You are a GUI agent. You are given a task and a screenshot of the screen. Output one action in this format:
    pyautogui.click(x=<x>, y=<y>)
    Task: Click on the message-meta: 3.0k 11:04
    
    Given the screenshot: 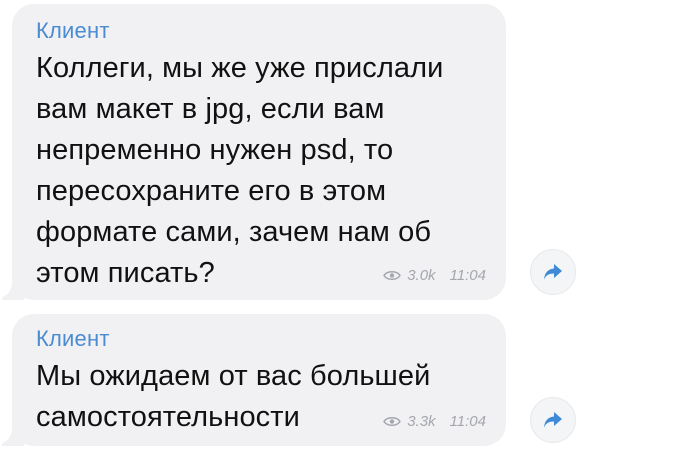 What is the action you would take?
    pyautogui.click(x=434, y=275)
    